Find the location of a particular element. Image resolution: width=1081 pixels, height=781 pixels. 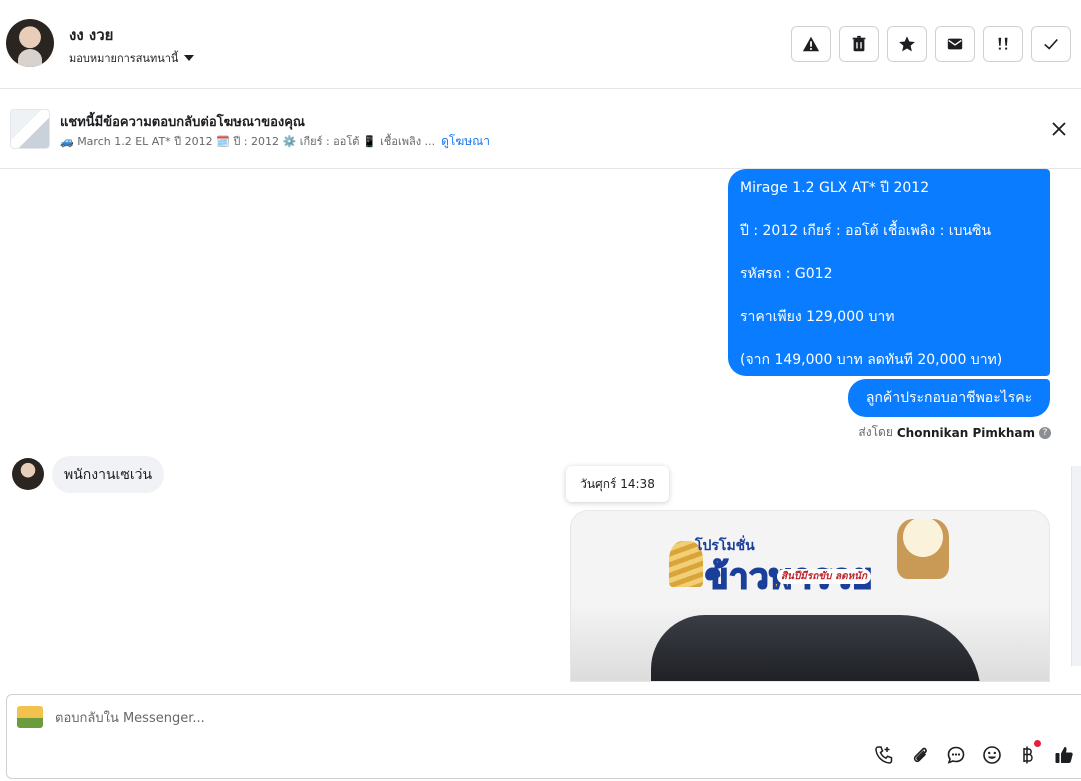

delete-button is located at coordinates (859, 44).